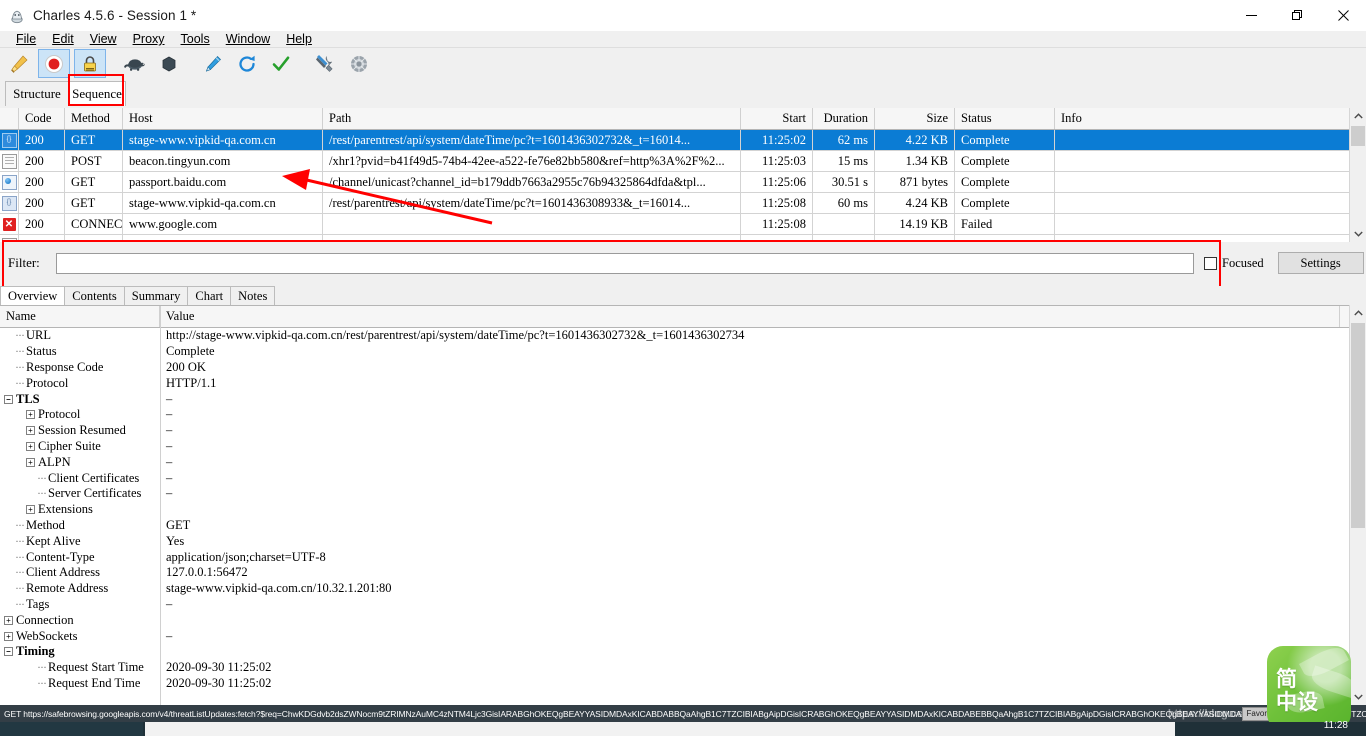 The height and width of the screenshot is (736, 1366). Describe the element at coordinates (195, 39) in the screenshot. I see `menu-tools: Tools` at that location.